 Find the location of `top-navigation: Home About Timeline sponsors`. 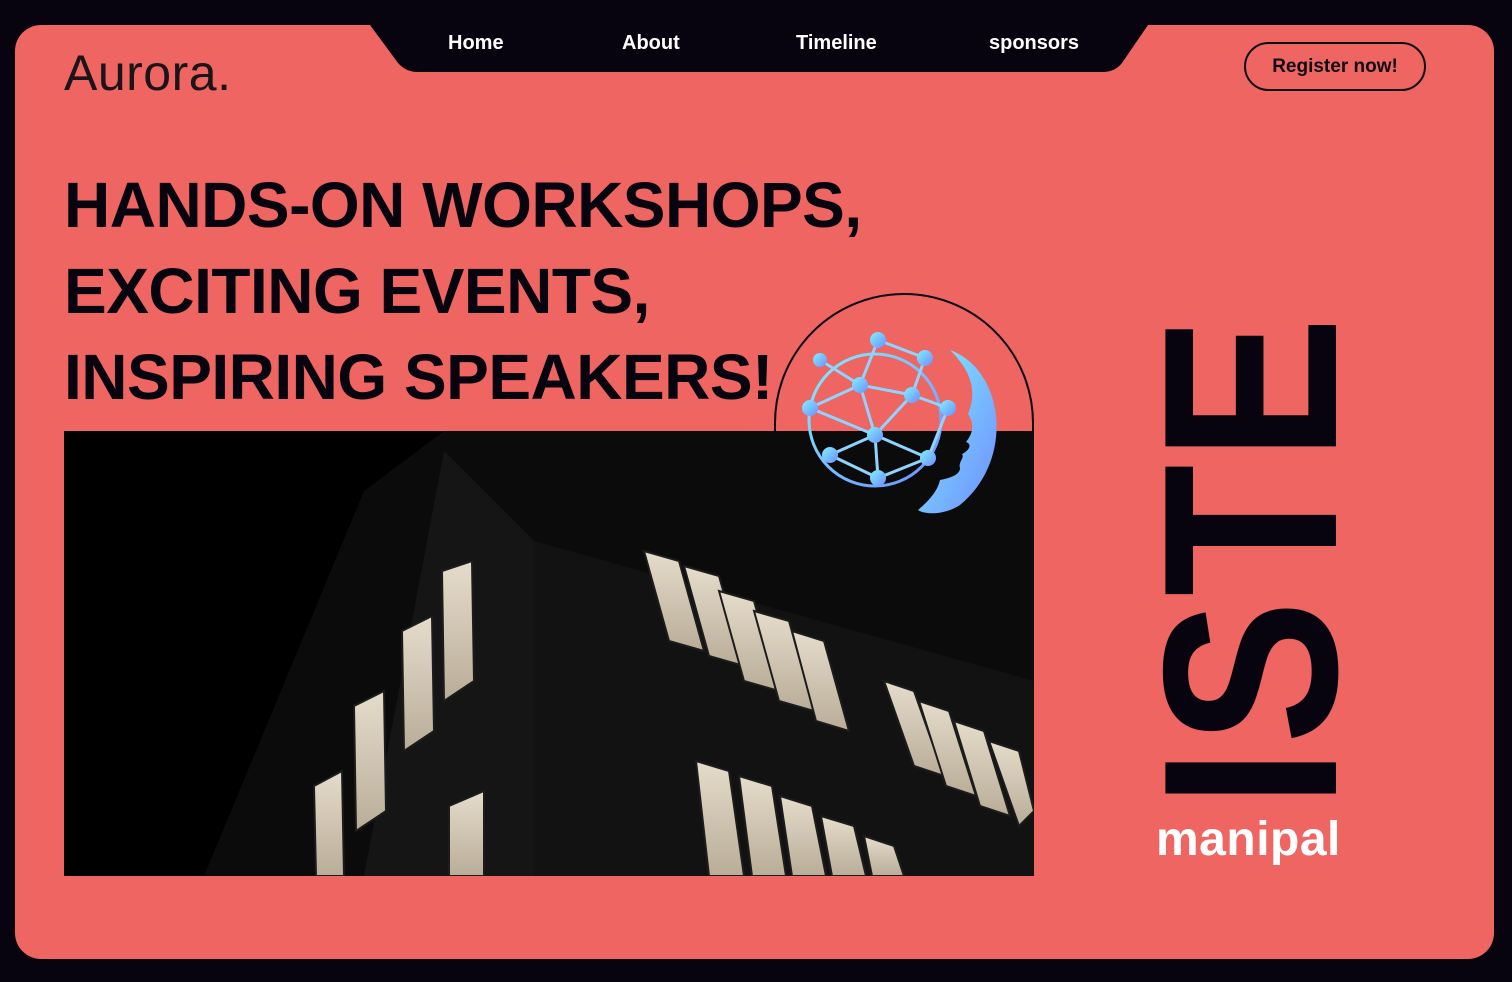

top-navigation: Home About Timeline sponsors is located at coordinates (759, 48).